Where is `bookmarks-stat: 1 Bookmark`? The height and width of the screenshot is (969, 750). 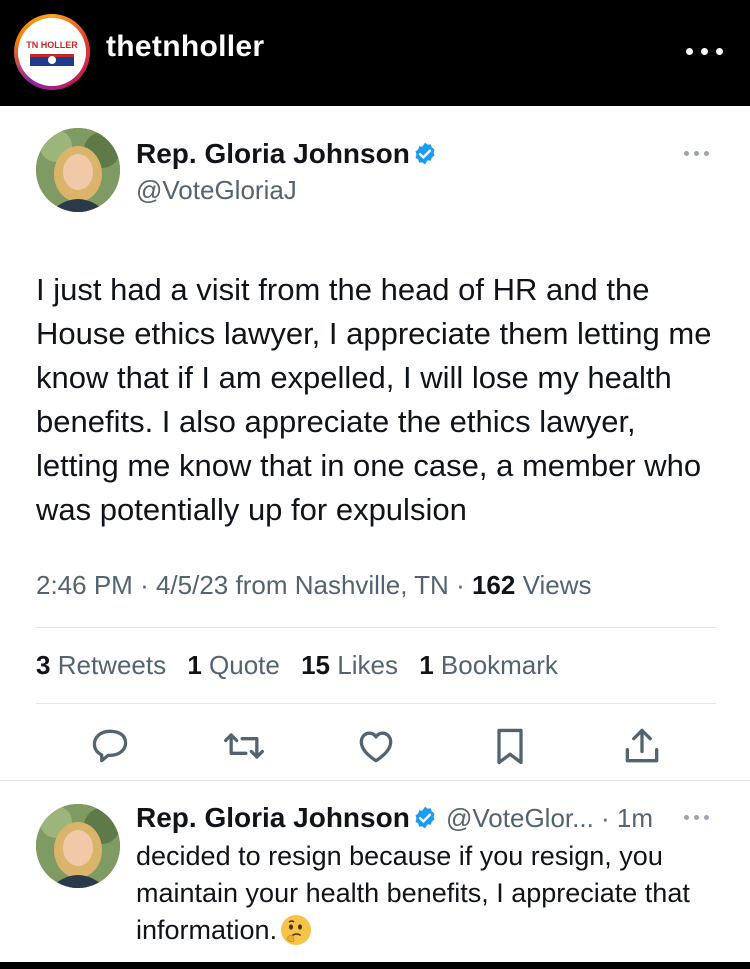
bookmarks-stat: 1 Bookmark is located at coordinates (488, 665).